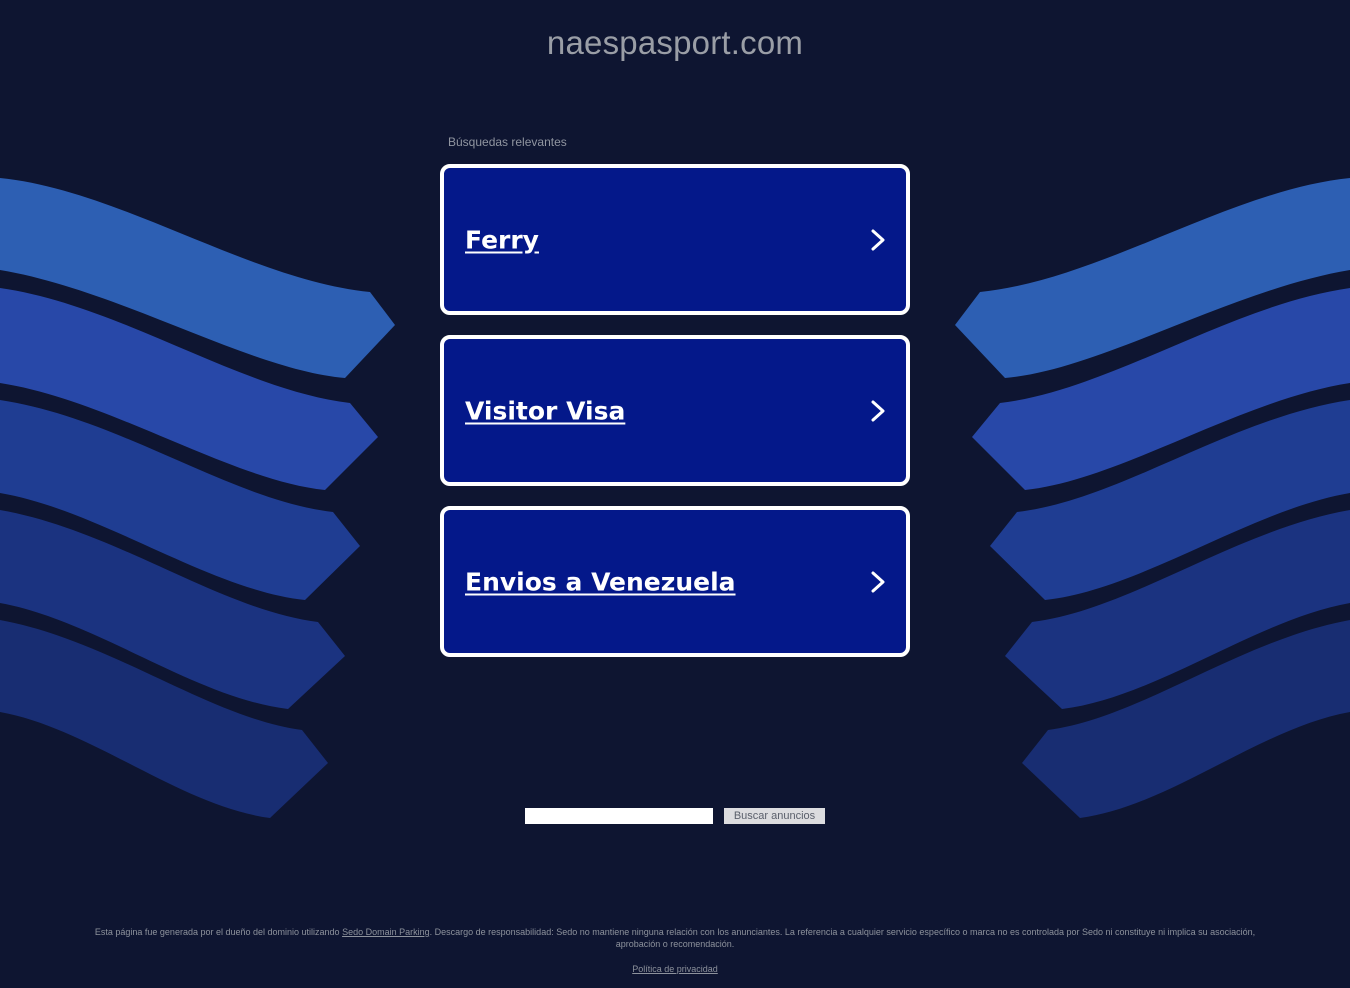 The height and width of the screenshot is (988, 1350). Describe the element at coordinates (619, 816) in the screenshot. I see `search-input` at that location.